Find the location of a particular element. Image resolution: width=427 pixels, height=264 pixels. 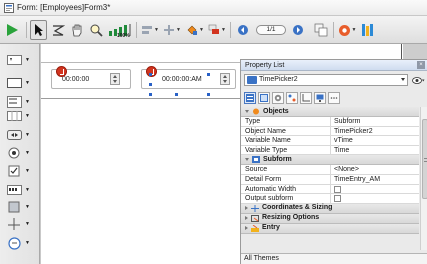

radio-button-icon is located at coordinates (14, 153).